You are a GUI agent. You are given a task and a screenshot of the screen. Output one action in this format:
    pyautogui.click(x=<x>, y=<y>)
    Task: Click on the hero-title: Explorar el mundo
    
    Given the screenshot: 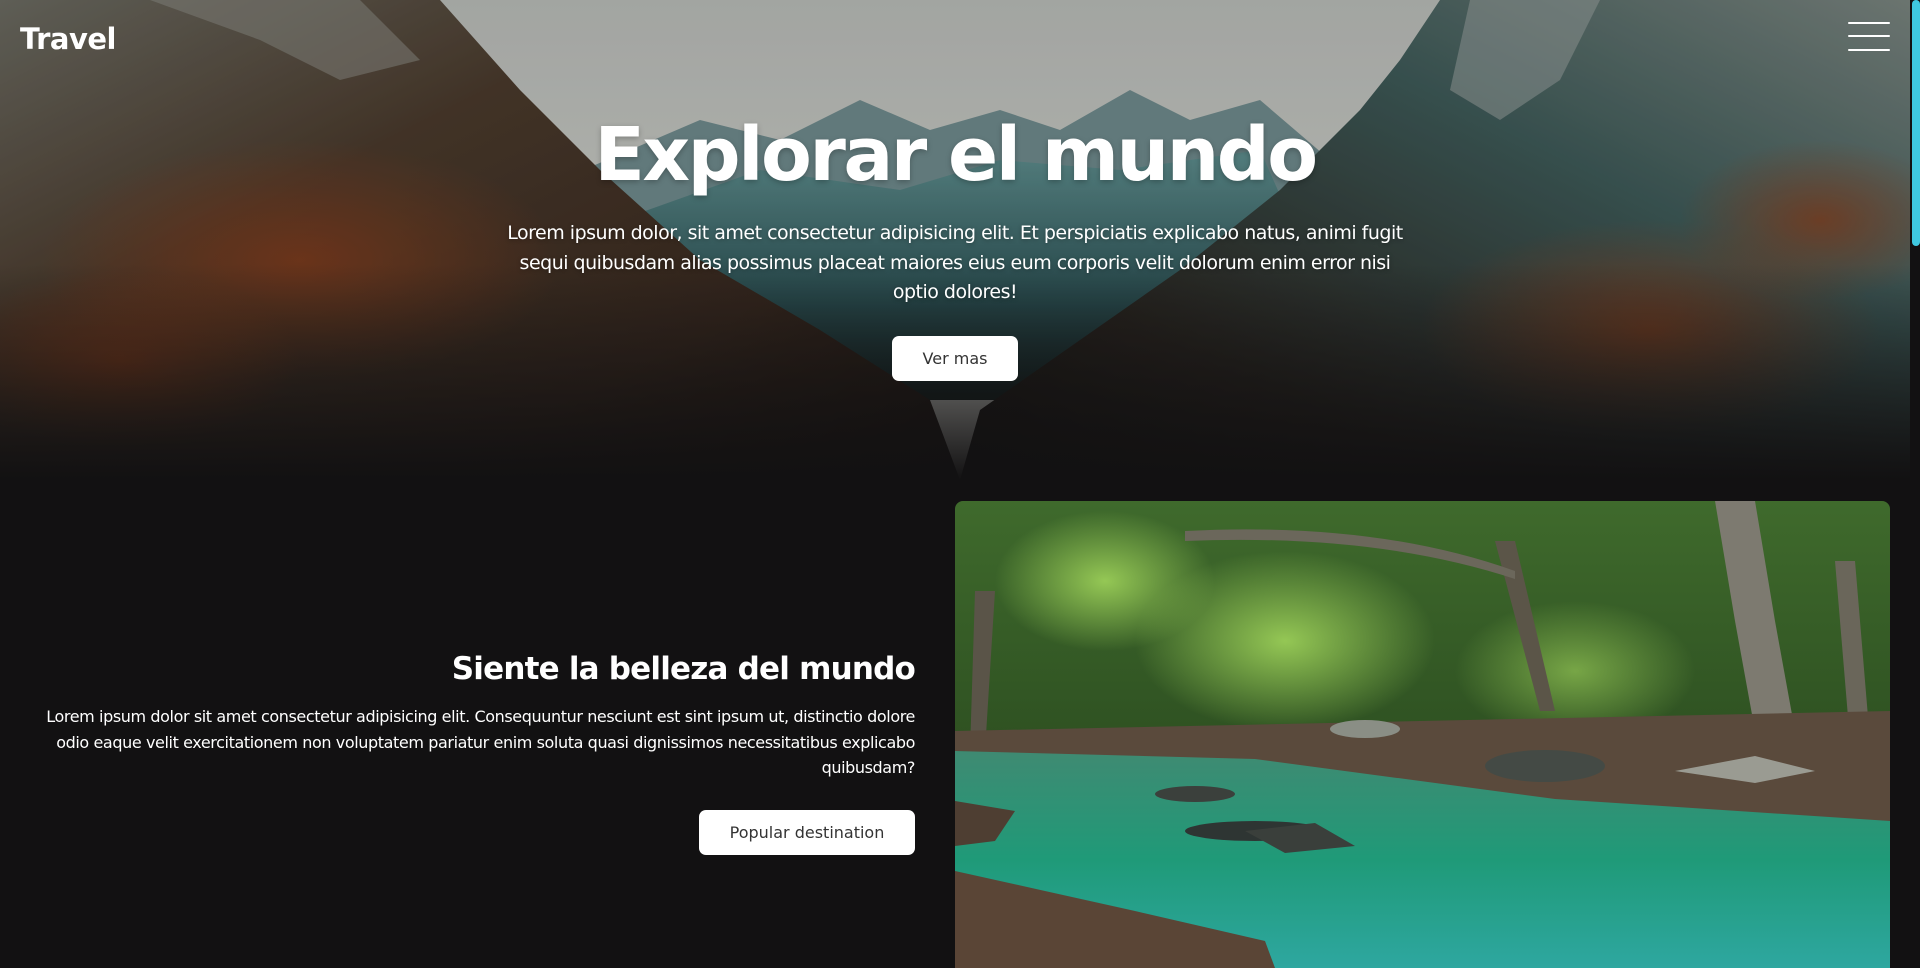 What is the action you would take?
    pyautogui.click(x=956, y=155)
    